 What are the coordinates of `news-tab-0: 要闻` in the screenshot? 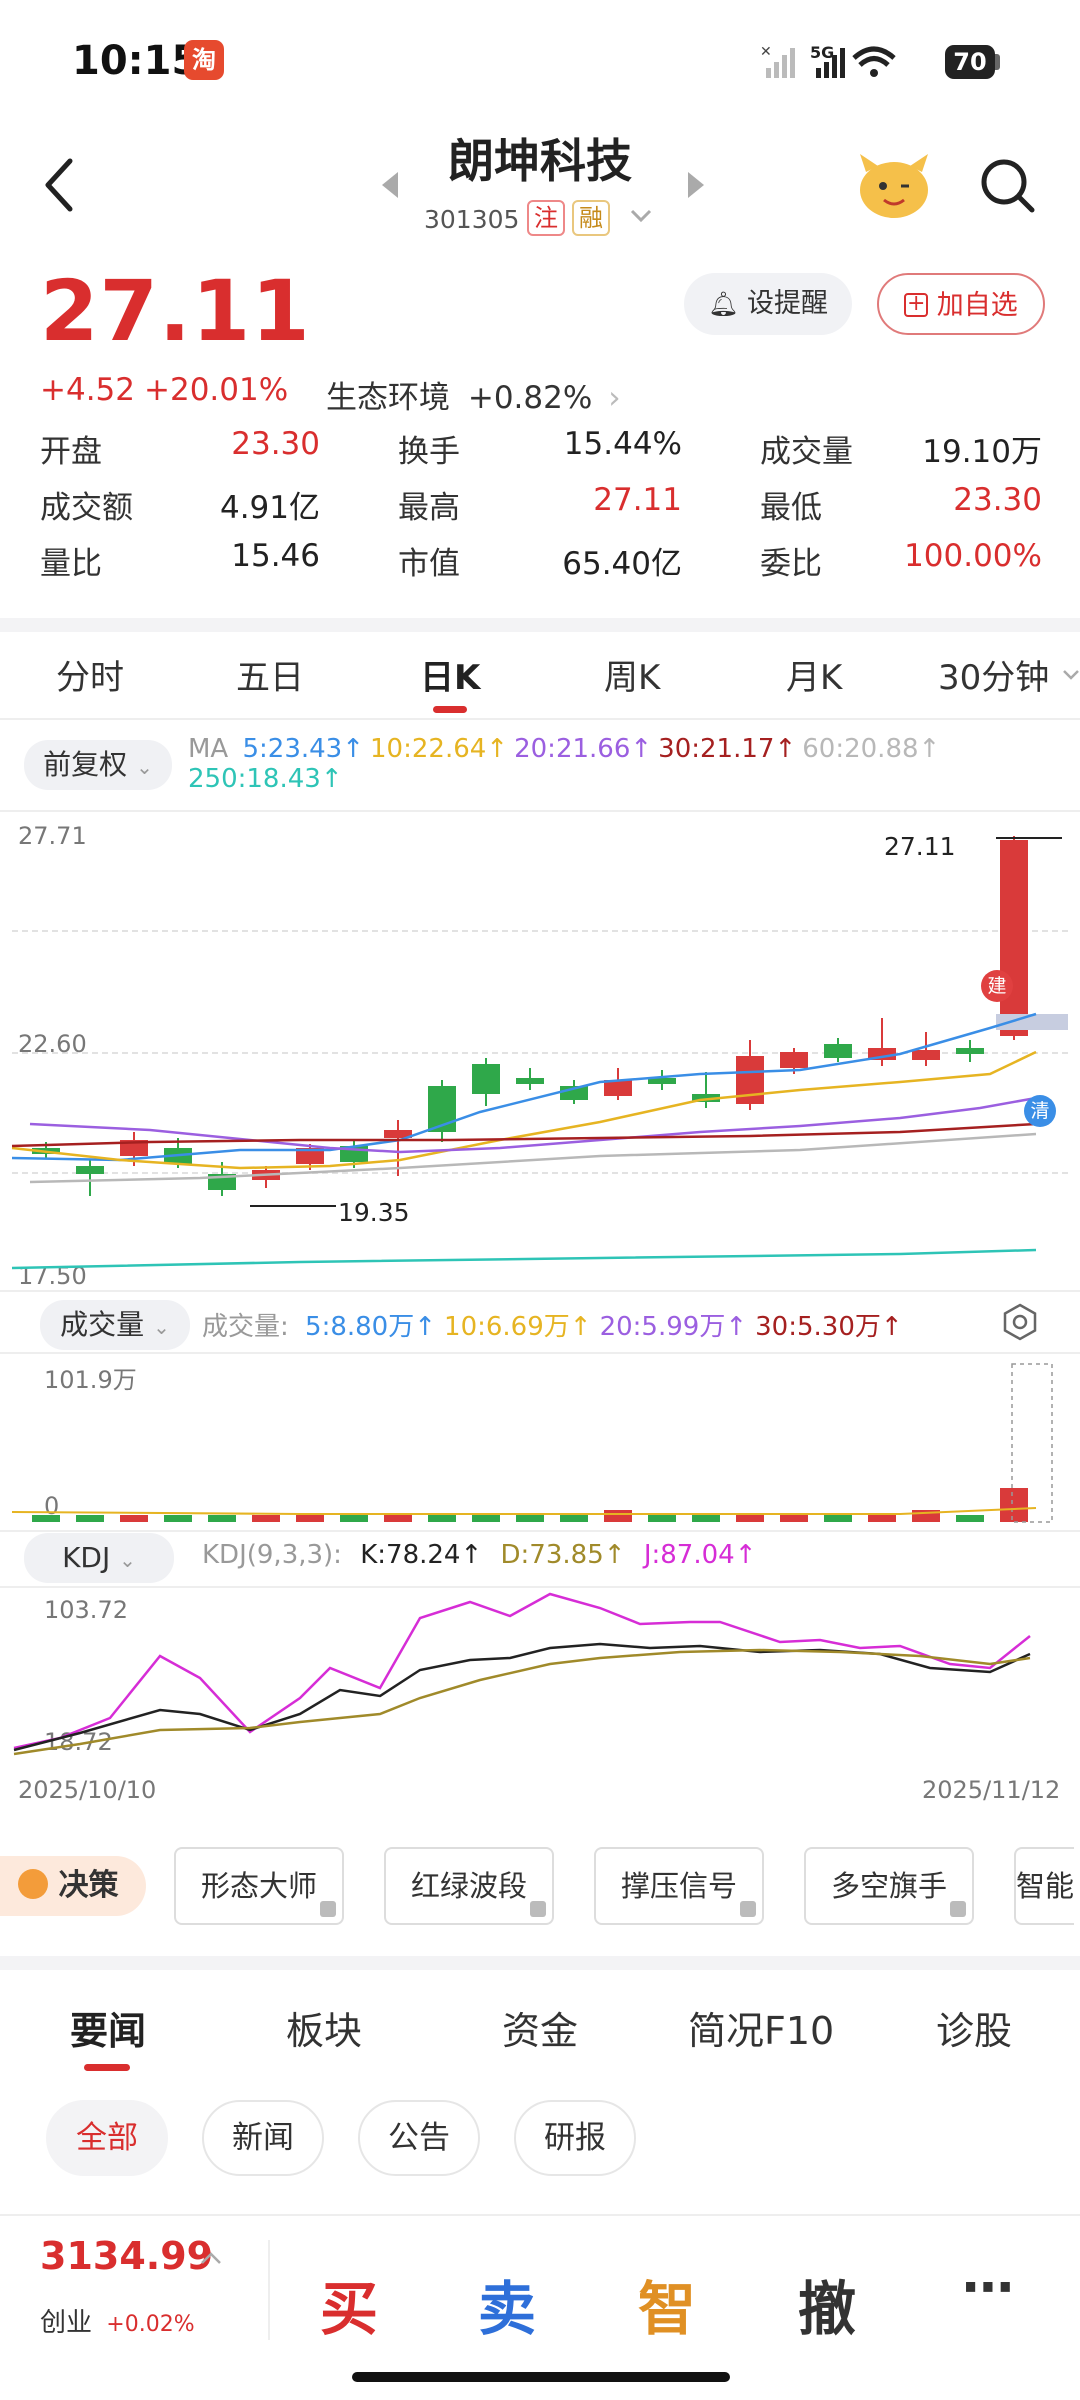 It's located at (108, 2027).